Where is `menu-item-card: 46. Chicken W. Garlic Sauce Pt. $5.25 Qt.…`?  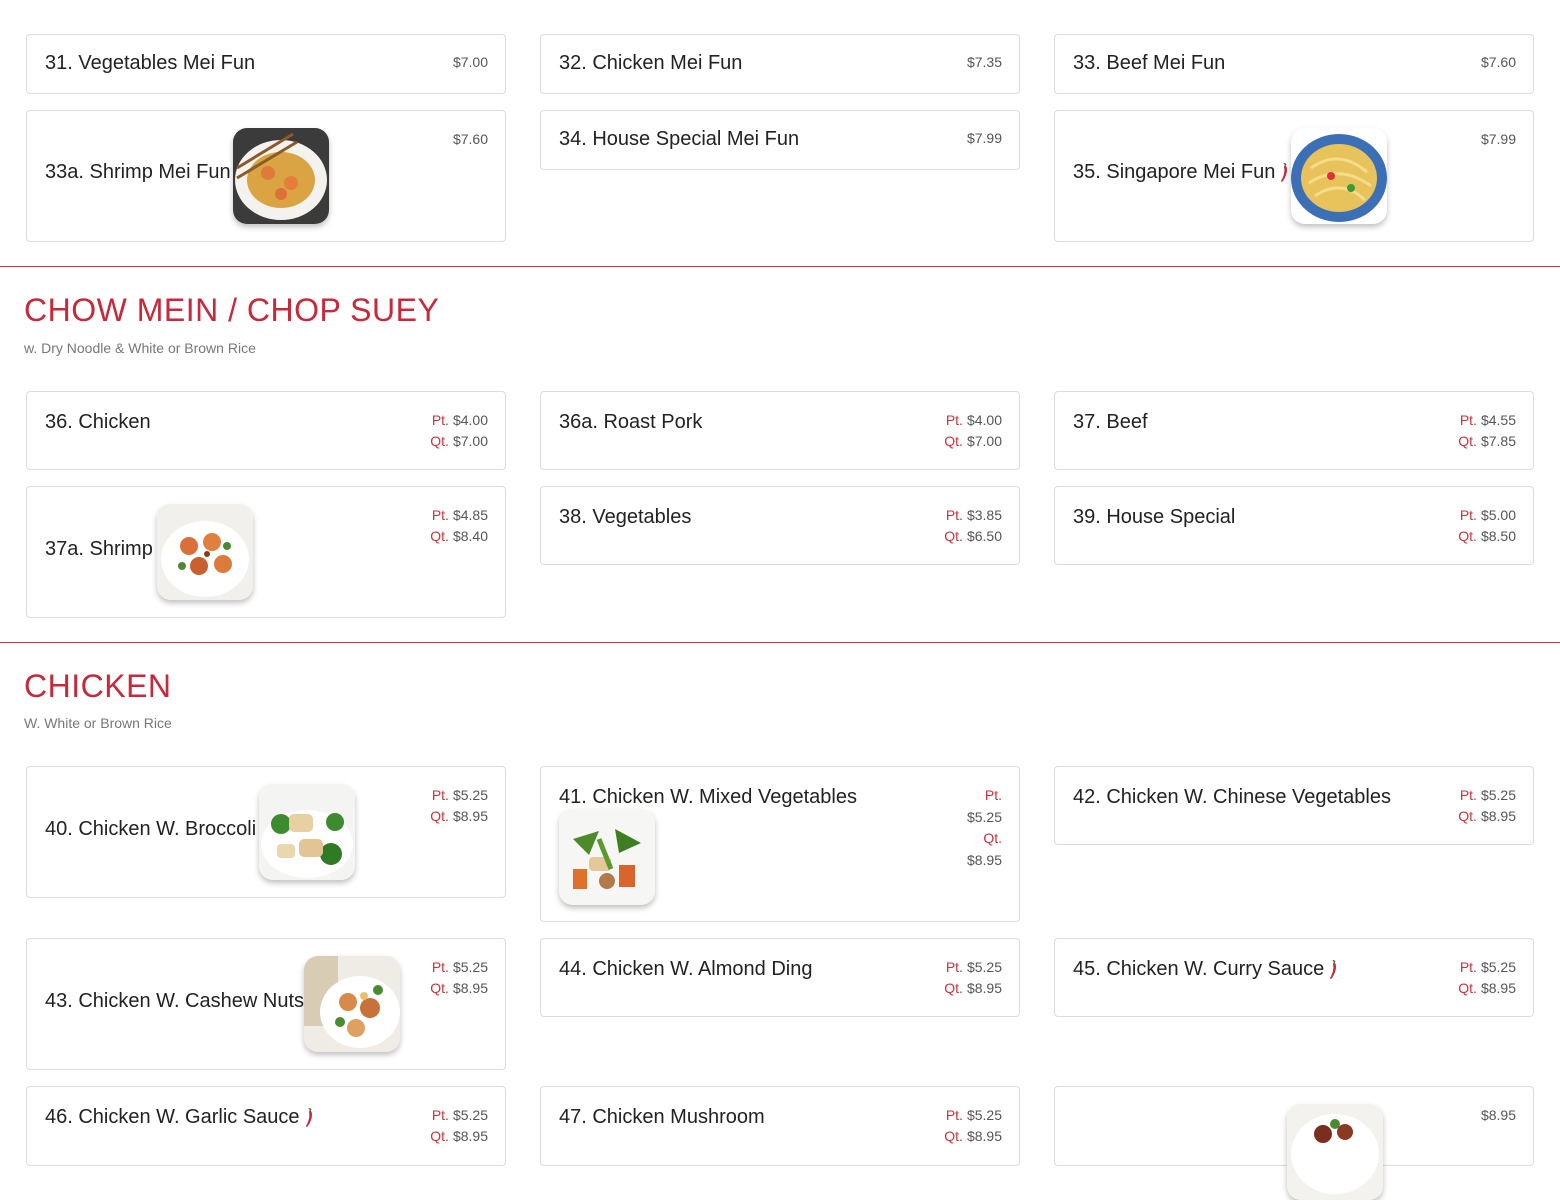 menu-item-card: 46. Chicken W. Garlic Sauce Pt. $5.25 Qt.… is located at coordinates (266, 1126).